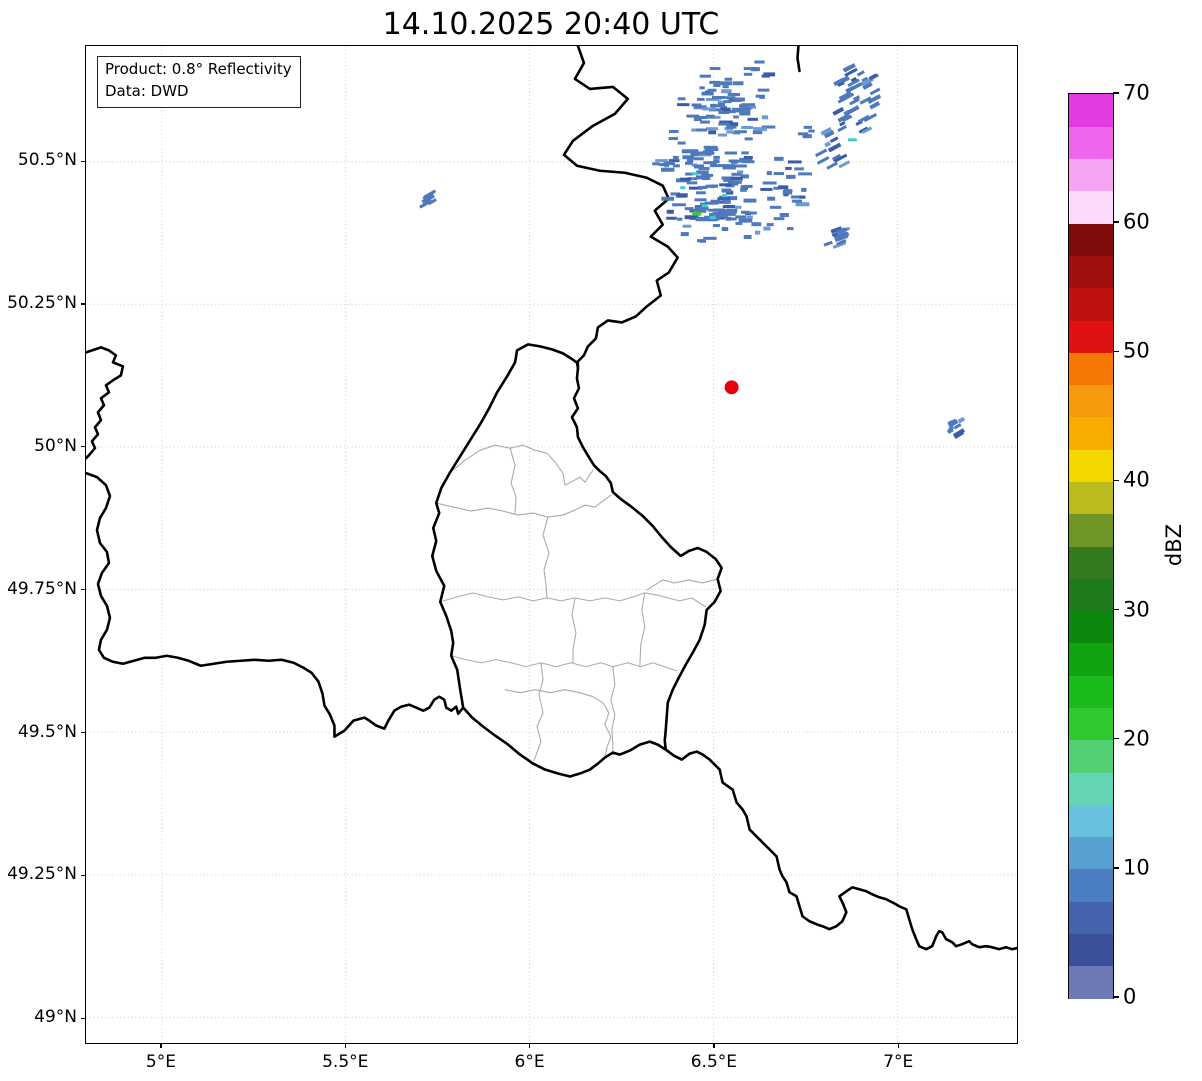 The width and height of the screenshot is (1202, 1081). I want to click on plot-title: 14.10.2025 20:40 UTC, so click(551, 24).